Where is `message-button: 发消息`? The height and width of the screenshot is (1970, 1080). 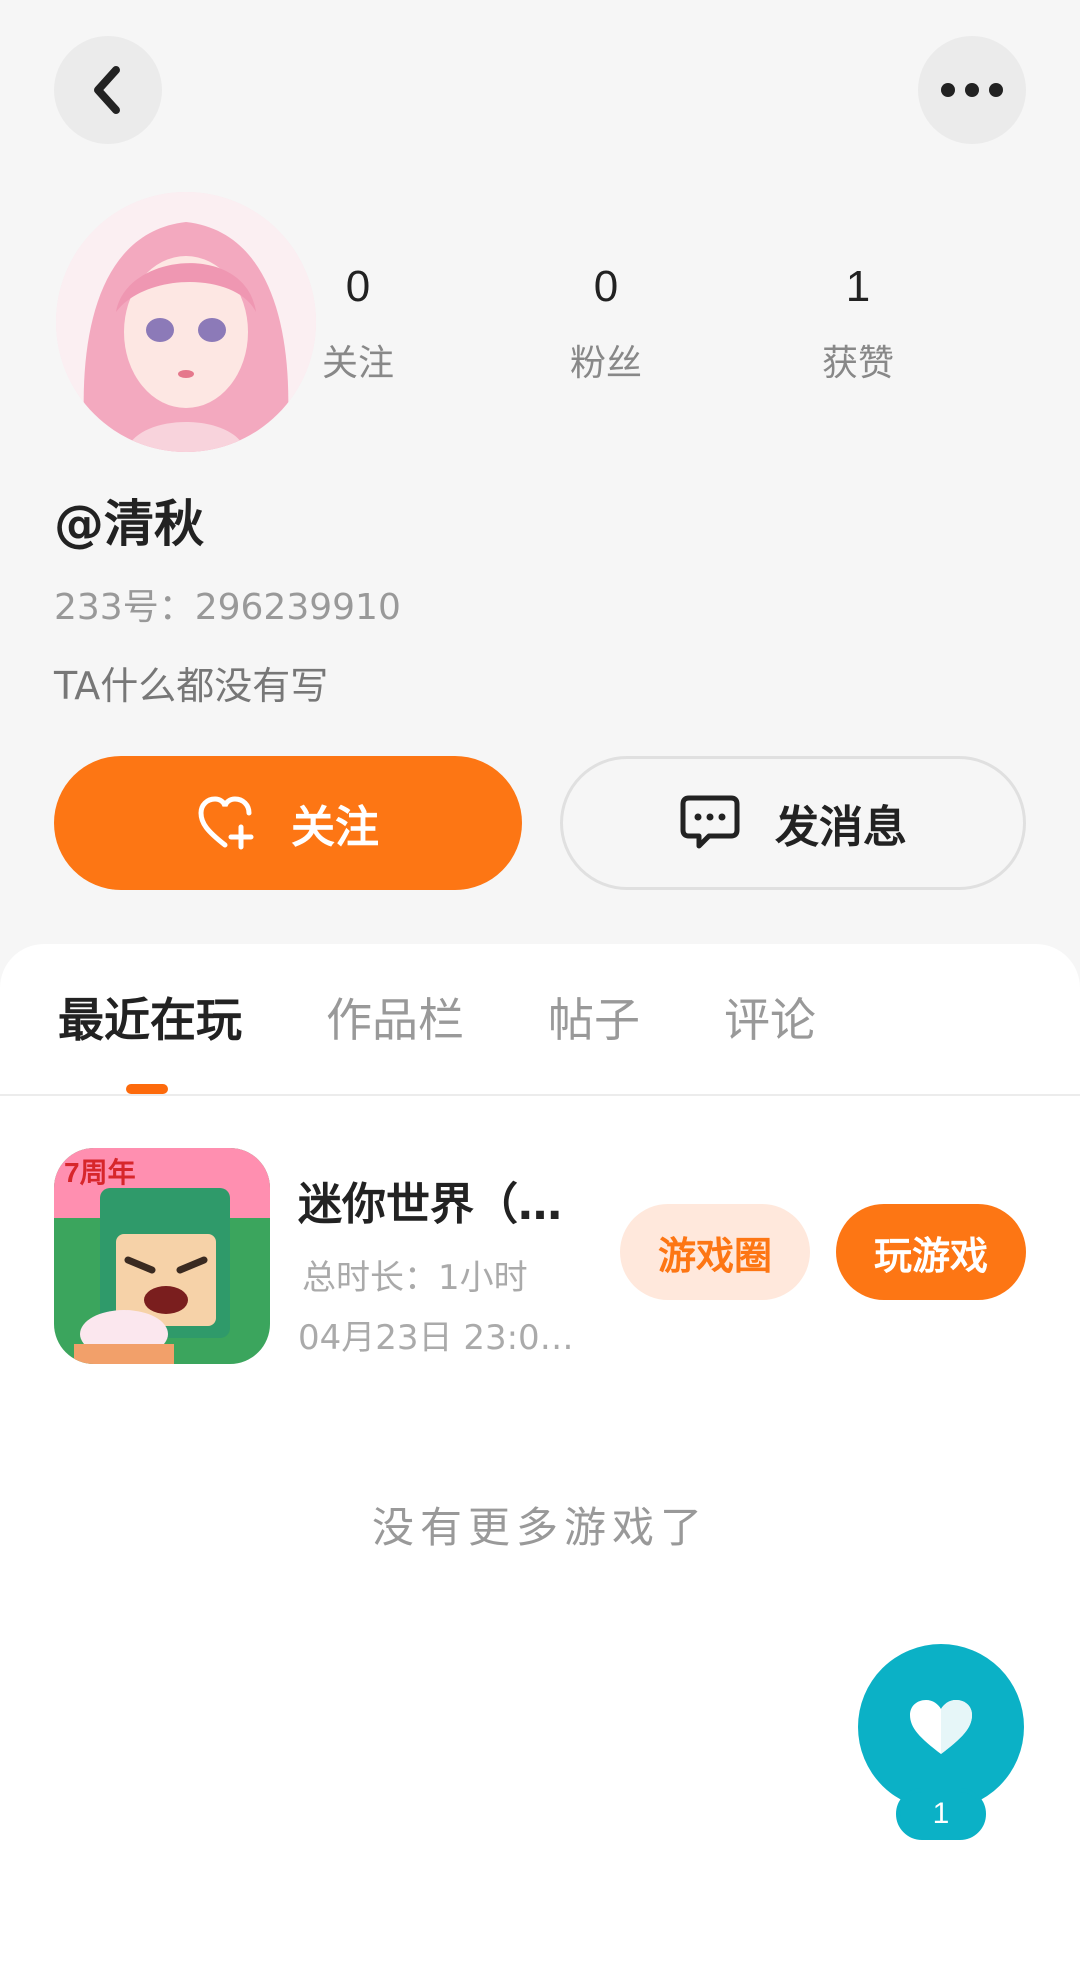
message-button: 发消息 is located at coordinates (793, 823).